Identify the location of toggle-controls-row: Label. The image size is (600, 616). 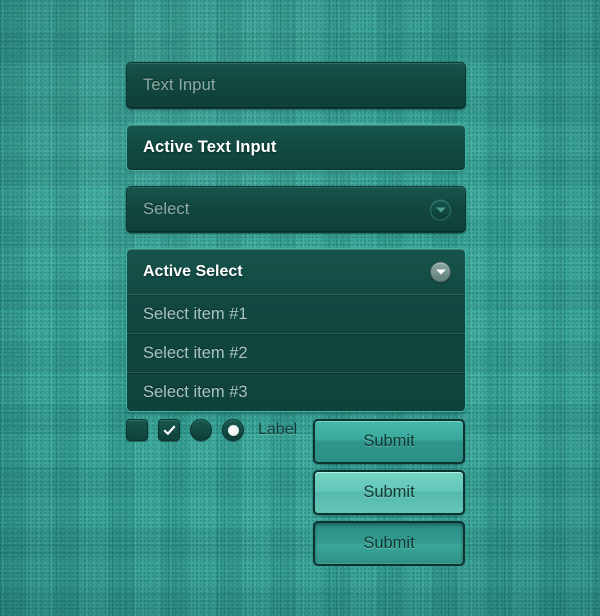
(211, 430).